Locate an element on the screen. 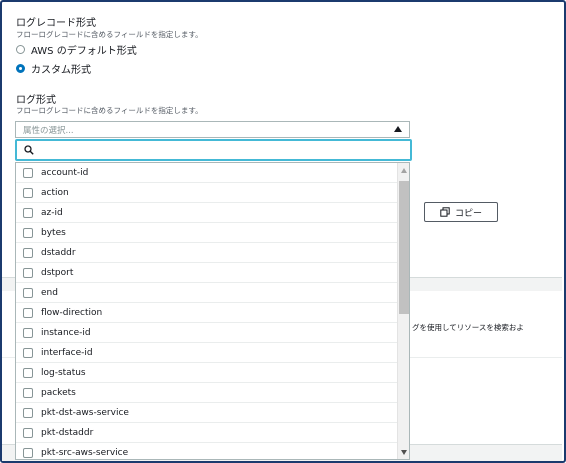 The width and height of the screenshot is (566, 463). list-item: flow-direction is located at coordinates (206, 313).